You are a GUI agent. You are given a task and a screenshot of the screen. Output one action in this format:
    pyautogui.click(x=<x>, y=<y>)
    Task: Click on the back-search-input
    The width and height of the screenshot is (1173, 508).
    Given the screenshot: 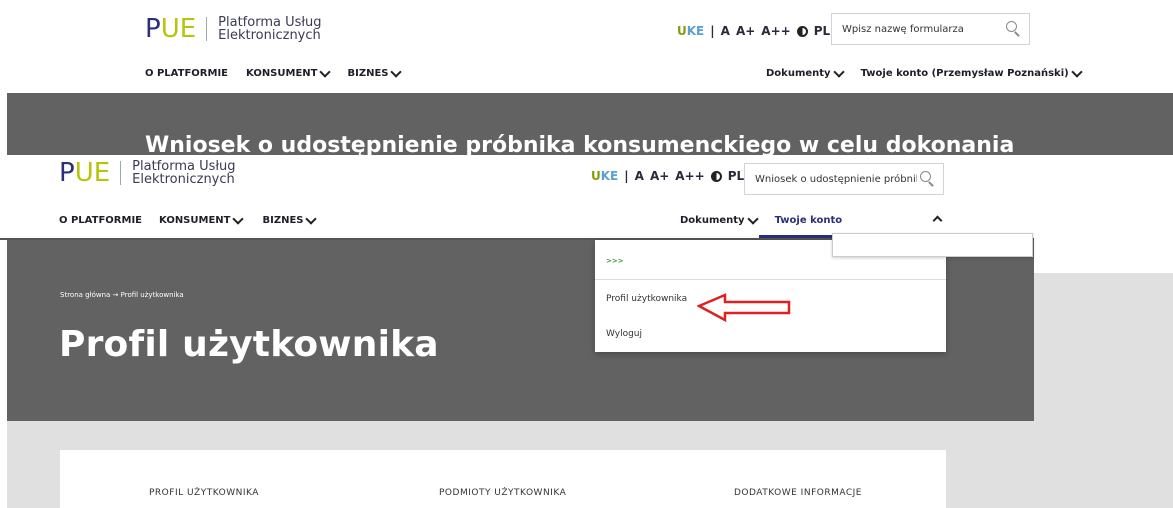 What is the action you would take?
    pyautogui.click(x=917, y=29)
    